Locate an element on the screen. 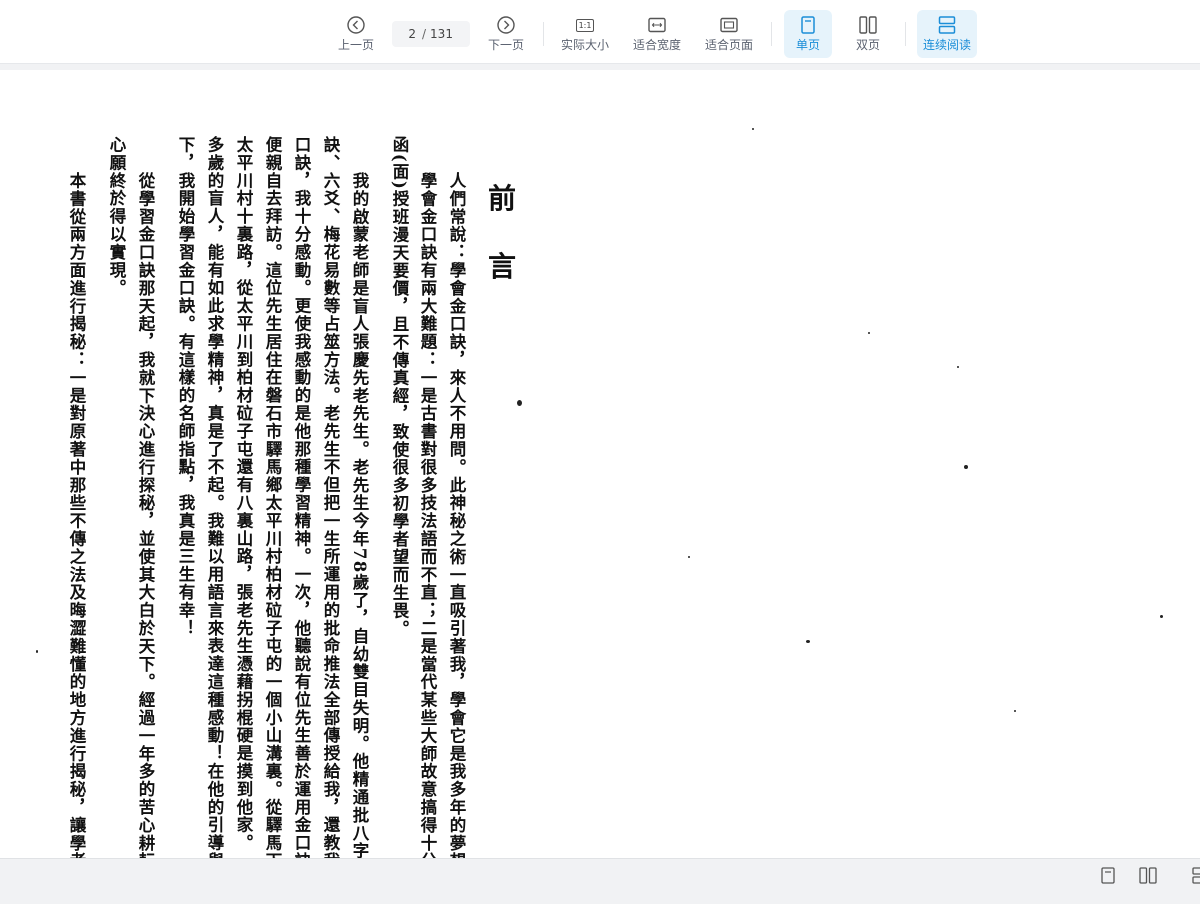 This screenshot has width=1200, height=904. continuous-view-icon is located at coordinates (1196, 875).